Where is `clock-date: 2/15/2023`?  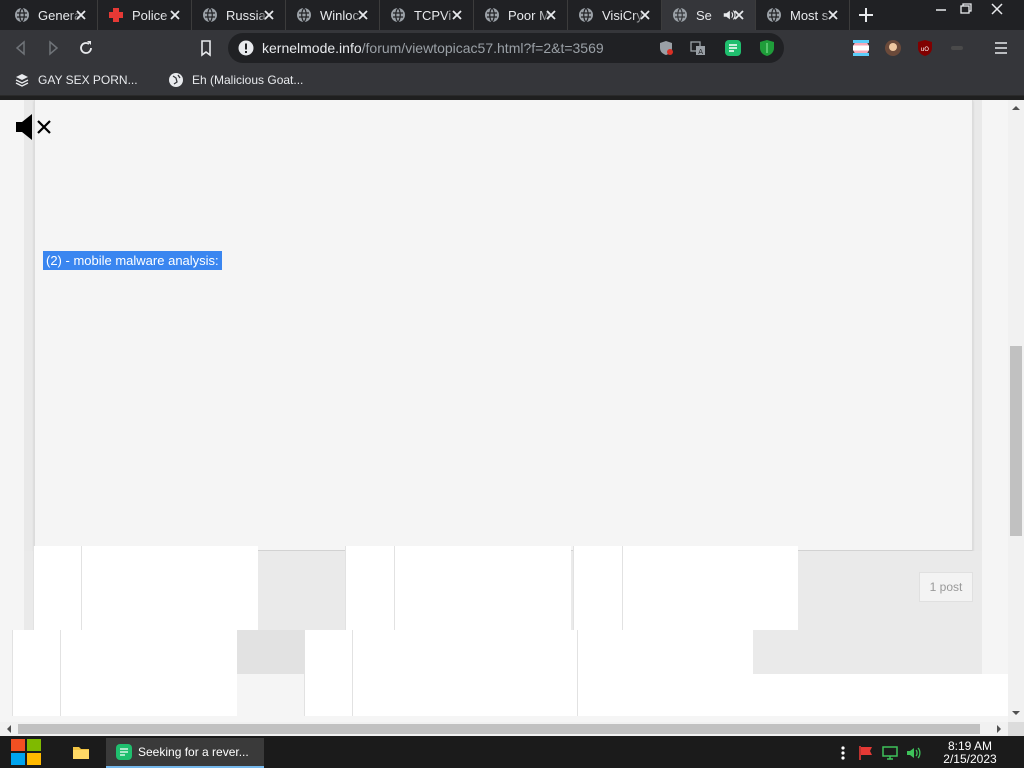
clock-date: 2/15/2023 is located at coordinates (970, 759).